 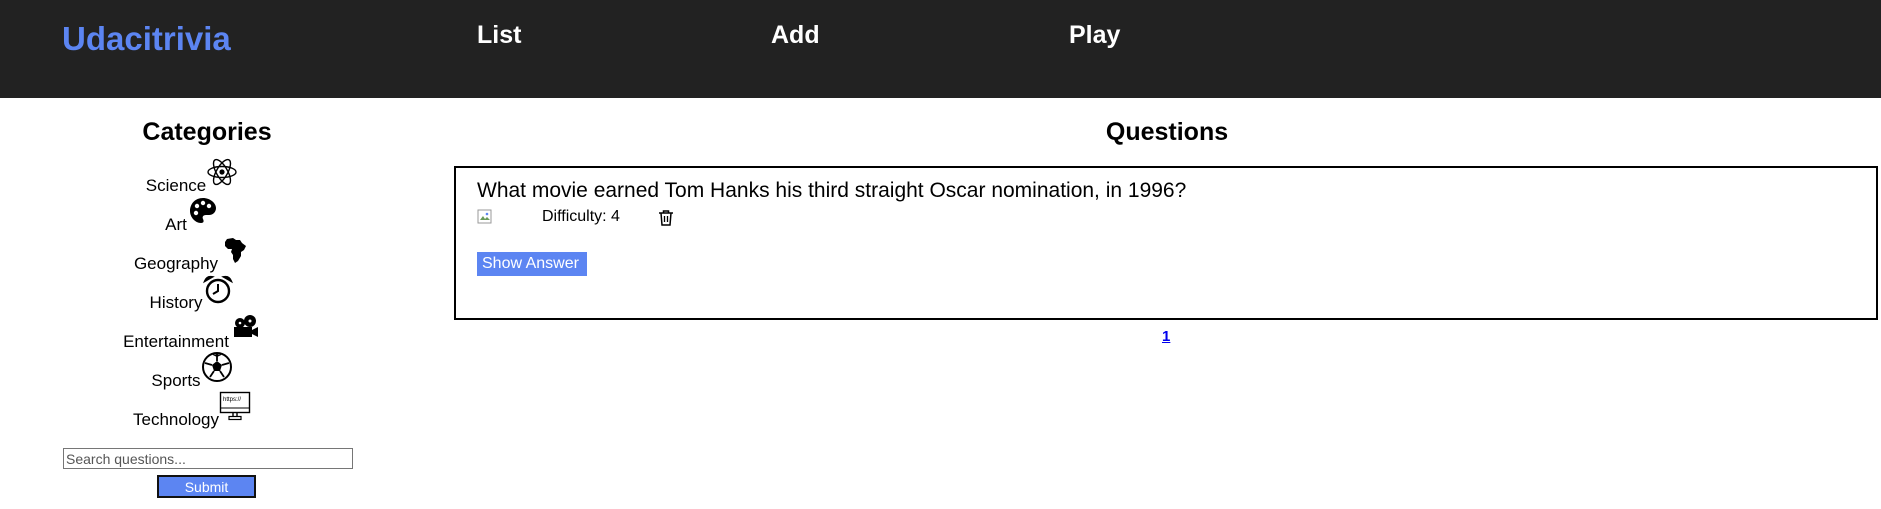 I want to click on monitor-url-text: https://, so click(x=232, y=400).